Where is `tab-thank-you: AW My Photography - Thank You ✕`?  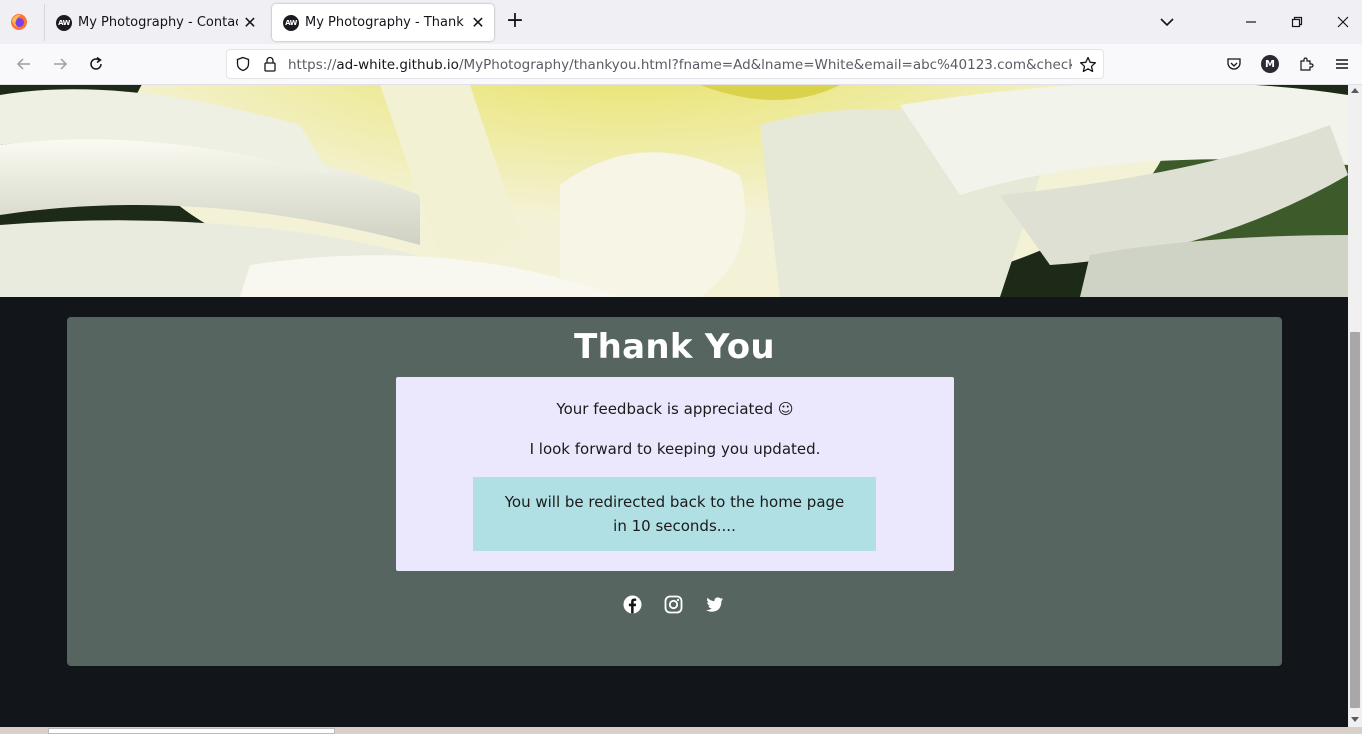
tab-thank-you: AW My Photography - Thank You ✕ is located at coordinates (383, 22).